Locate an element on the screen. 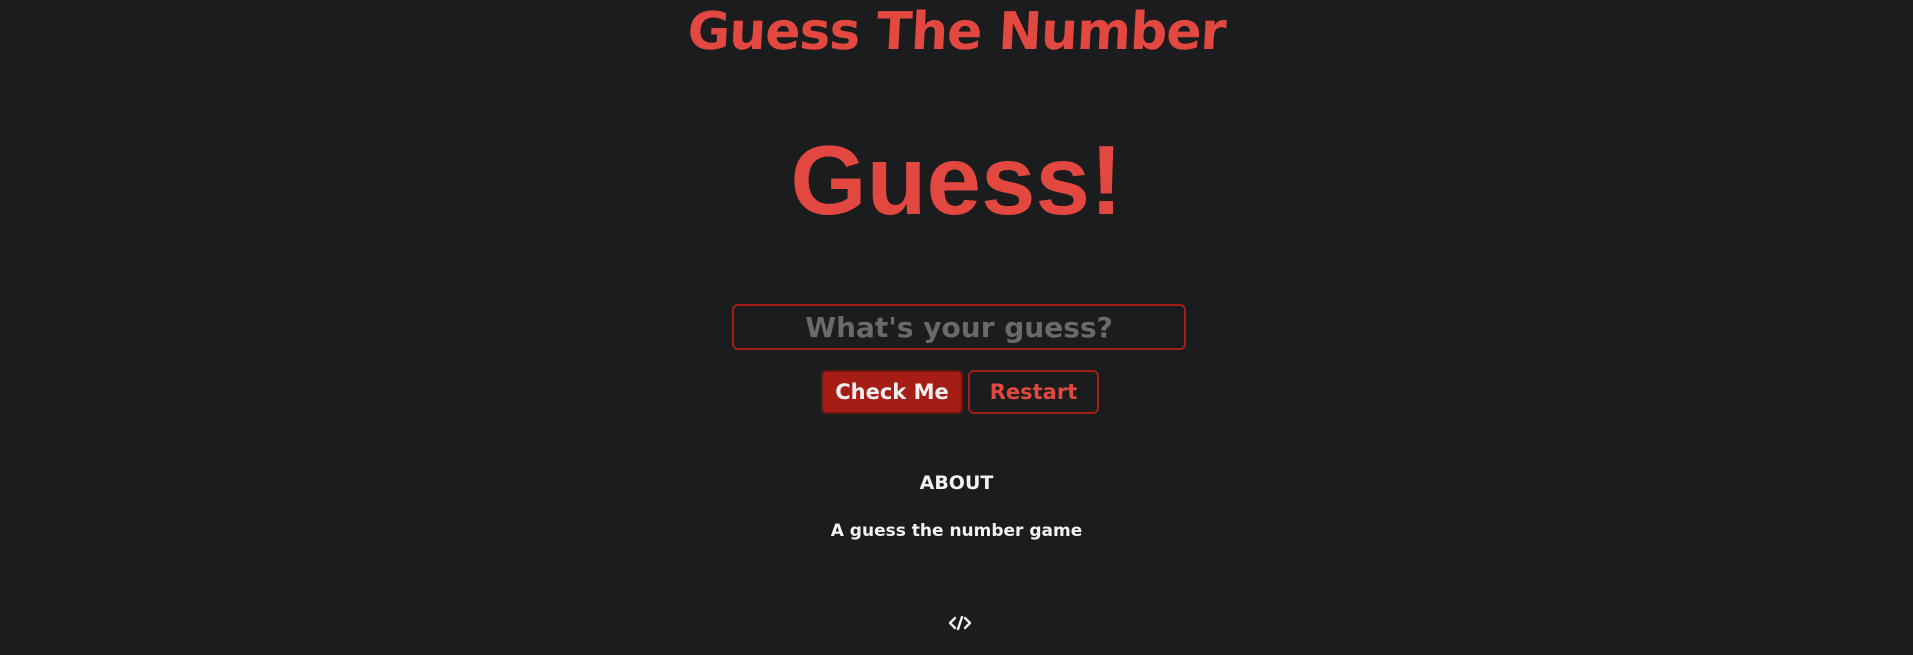 This screenshot has width=1913, height=655. about-heading: ABOUT is located at coordinates (956, 483).